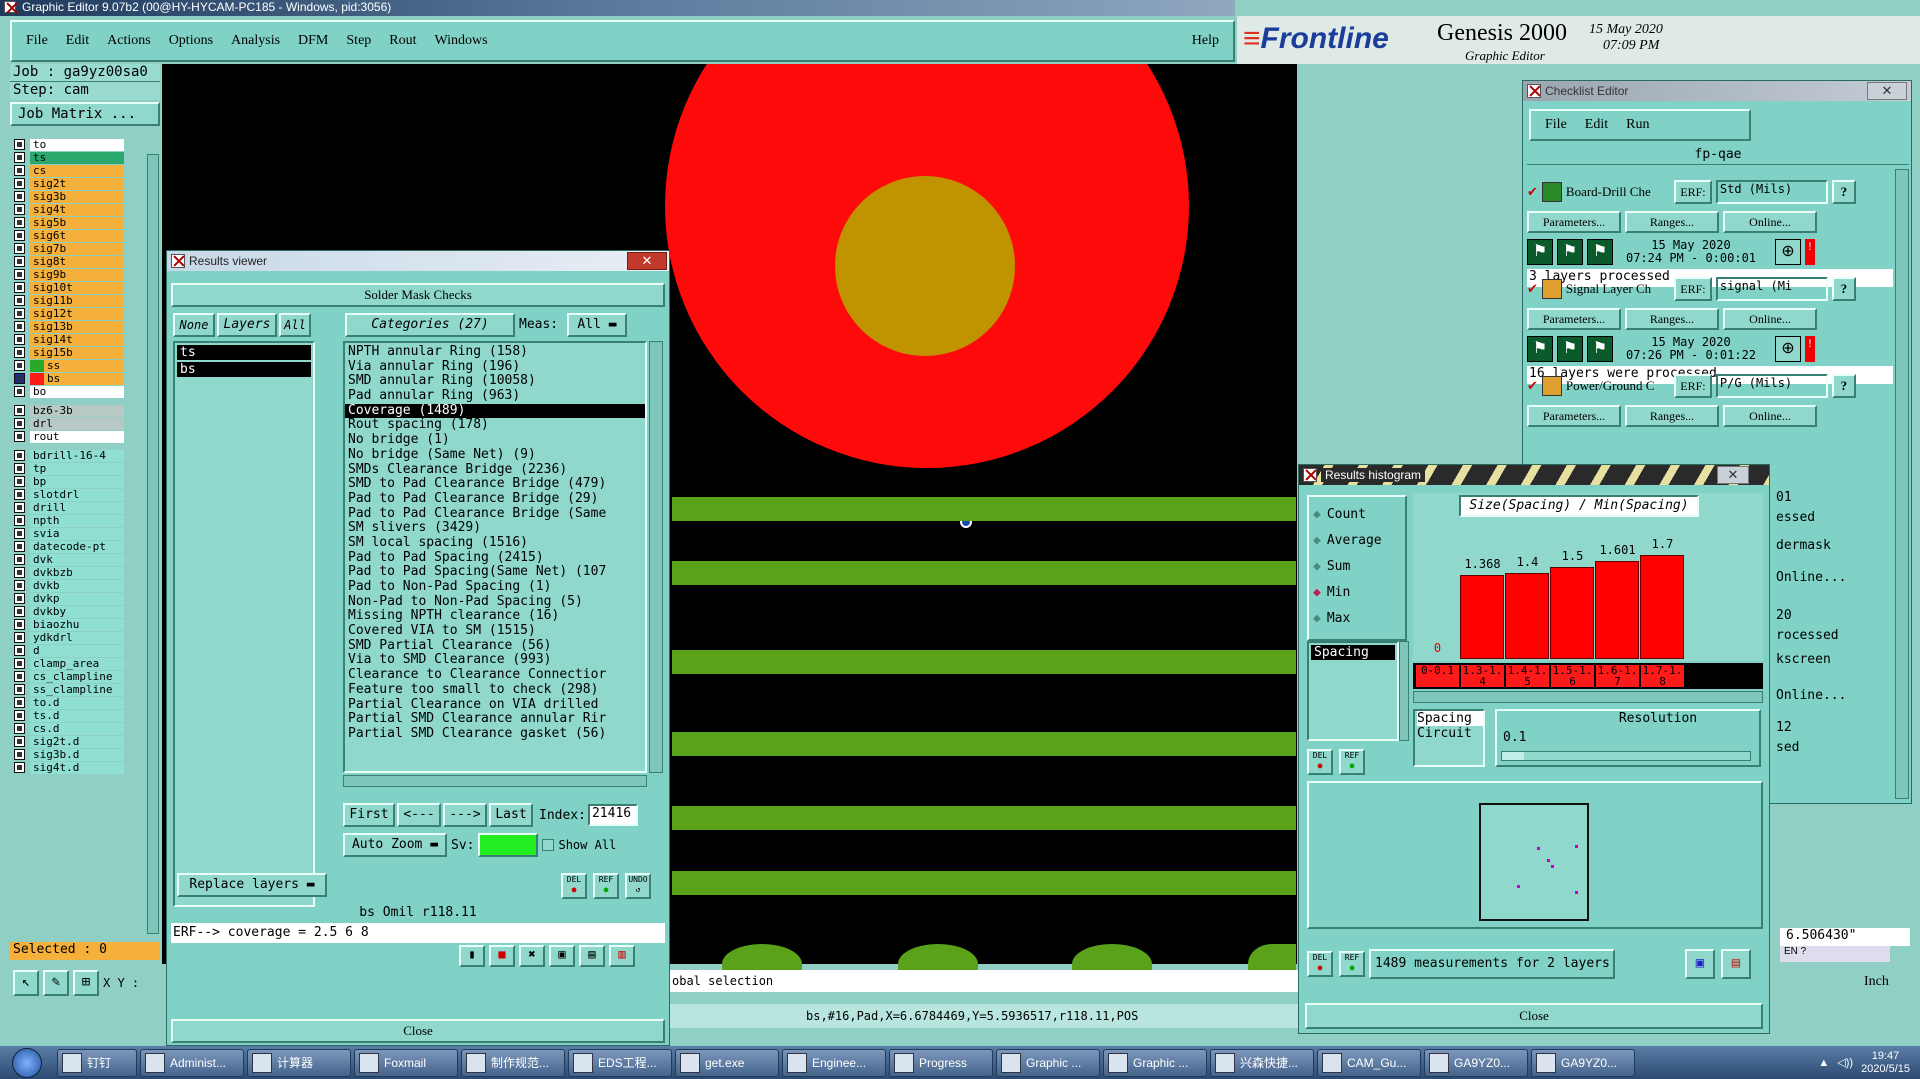 The height and width of the screenshot is (1079, 1920). I want to click on category-item: SMDs Clearance Bridge (2236), so click(495, 470).